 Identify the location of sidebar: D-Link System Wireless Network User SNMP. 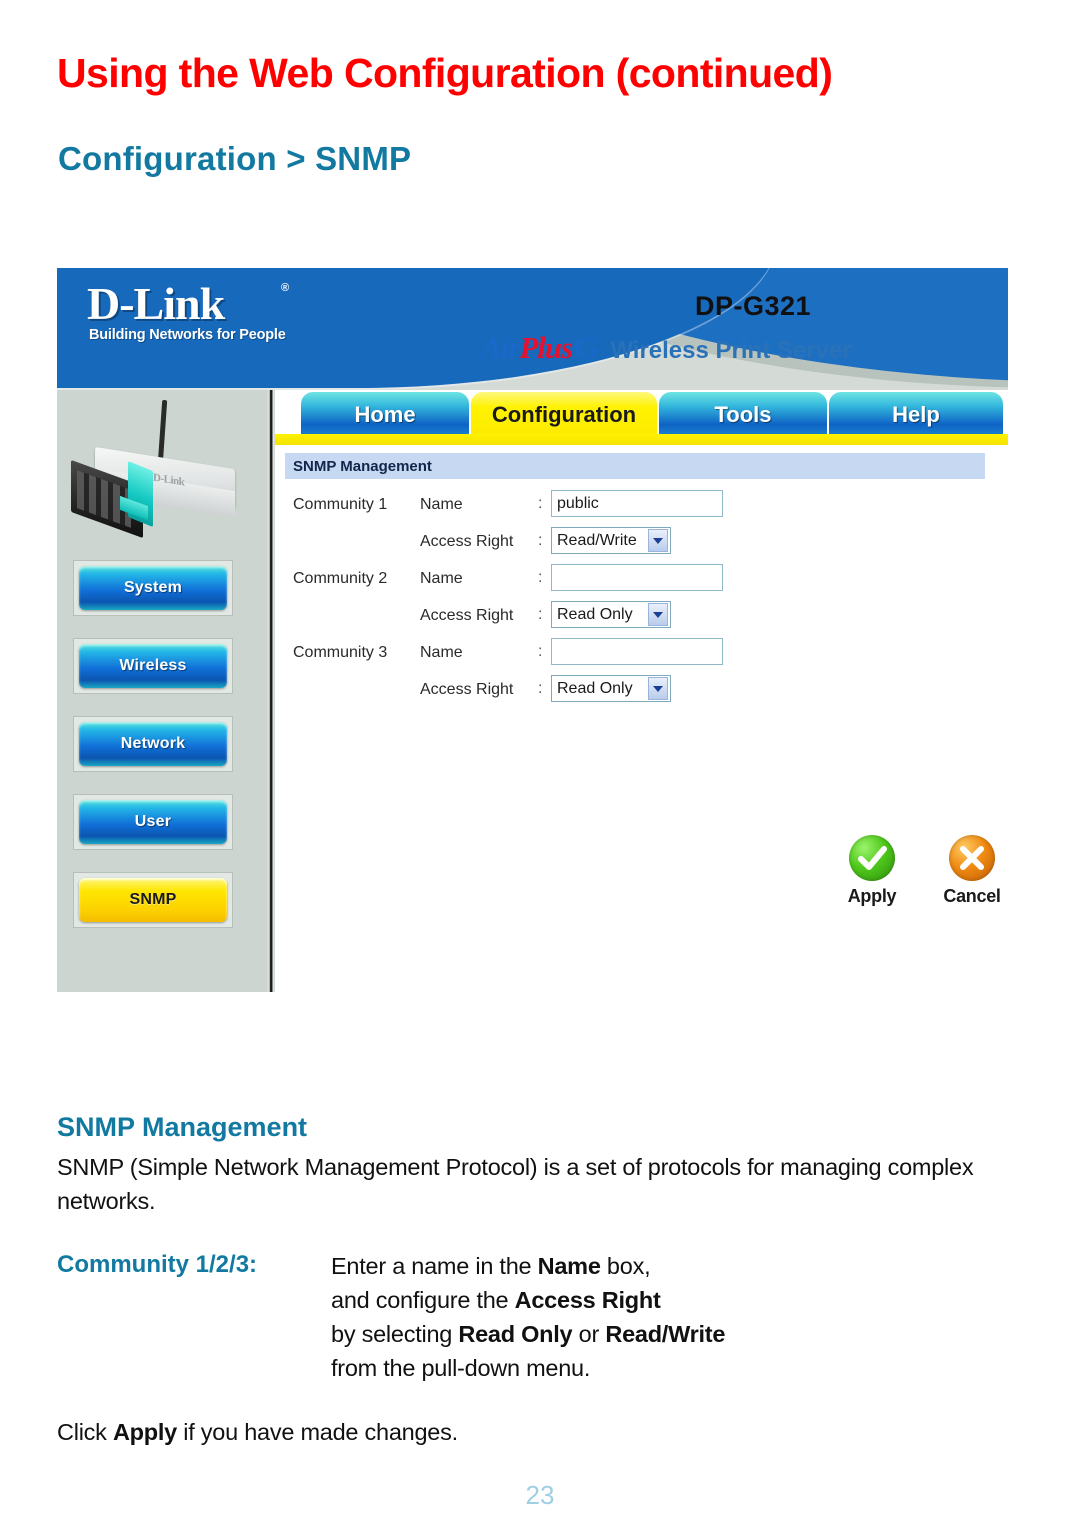
(162, 691).